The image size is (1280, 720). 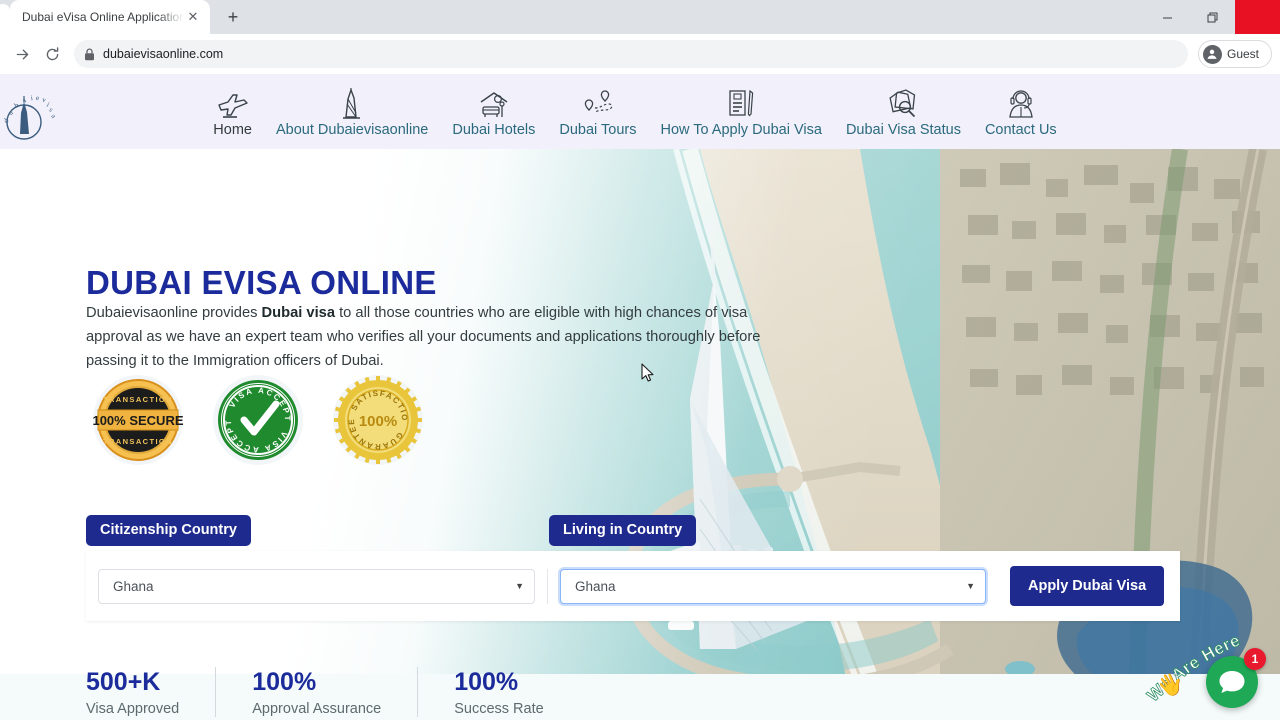 What do you see at coordinates (1242, 54) in the screenshot?
I see `profile-label: Guest` at bounding box center [1242, 54].